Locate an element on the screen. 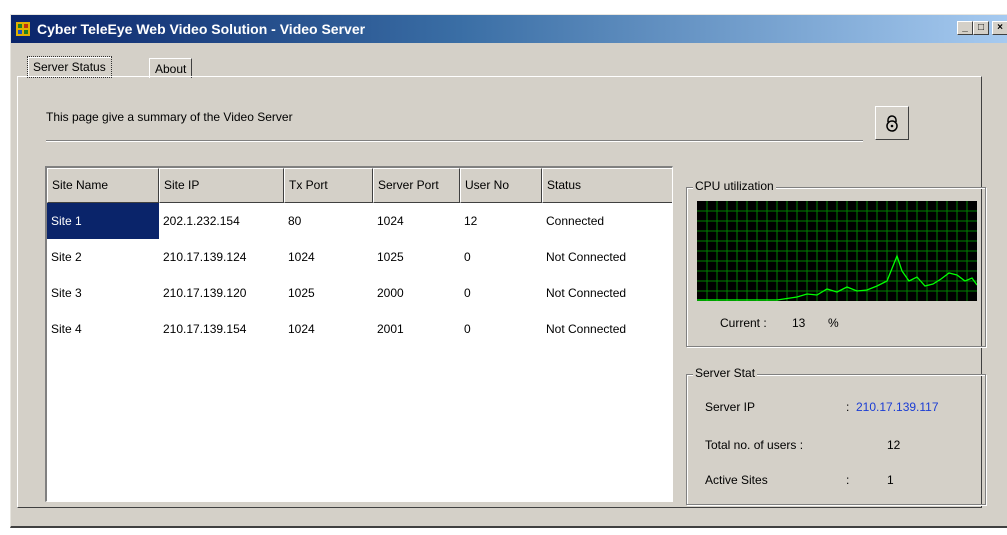  server-ip-label: Server IP is located at coordinates (730, 407).